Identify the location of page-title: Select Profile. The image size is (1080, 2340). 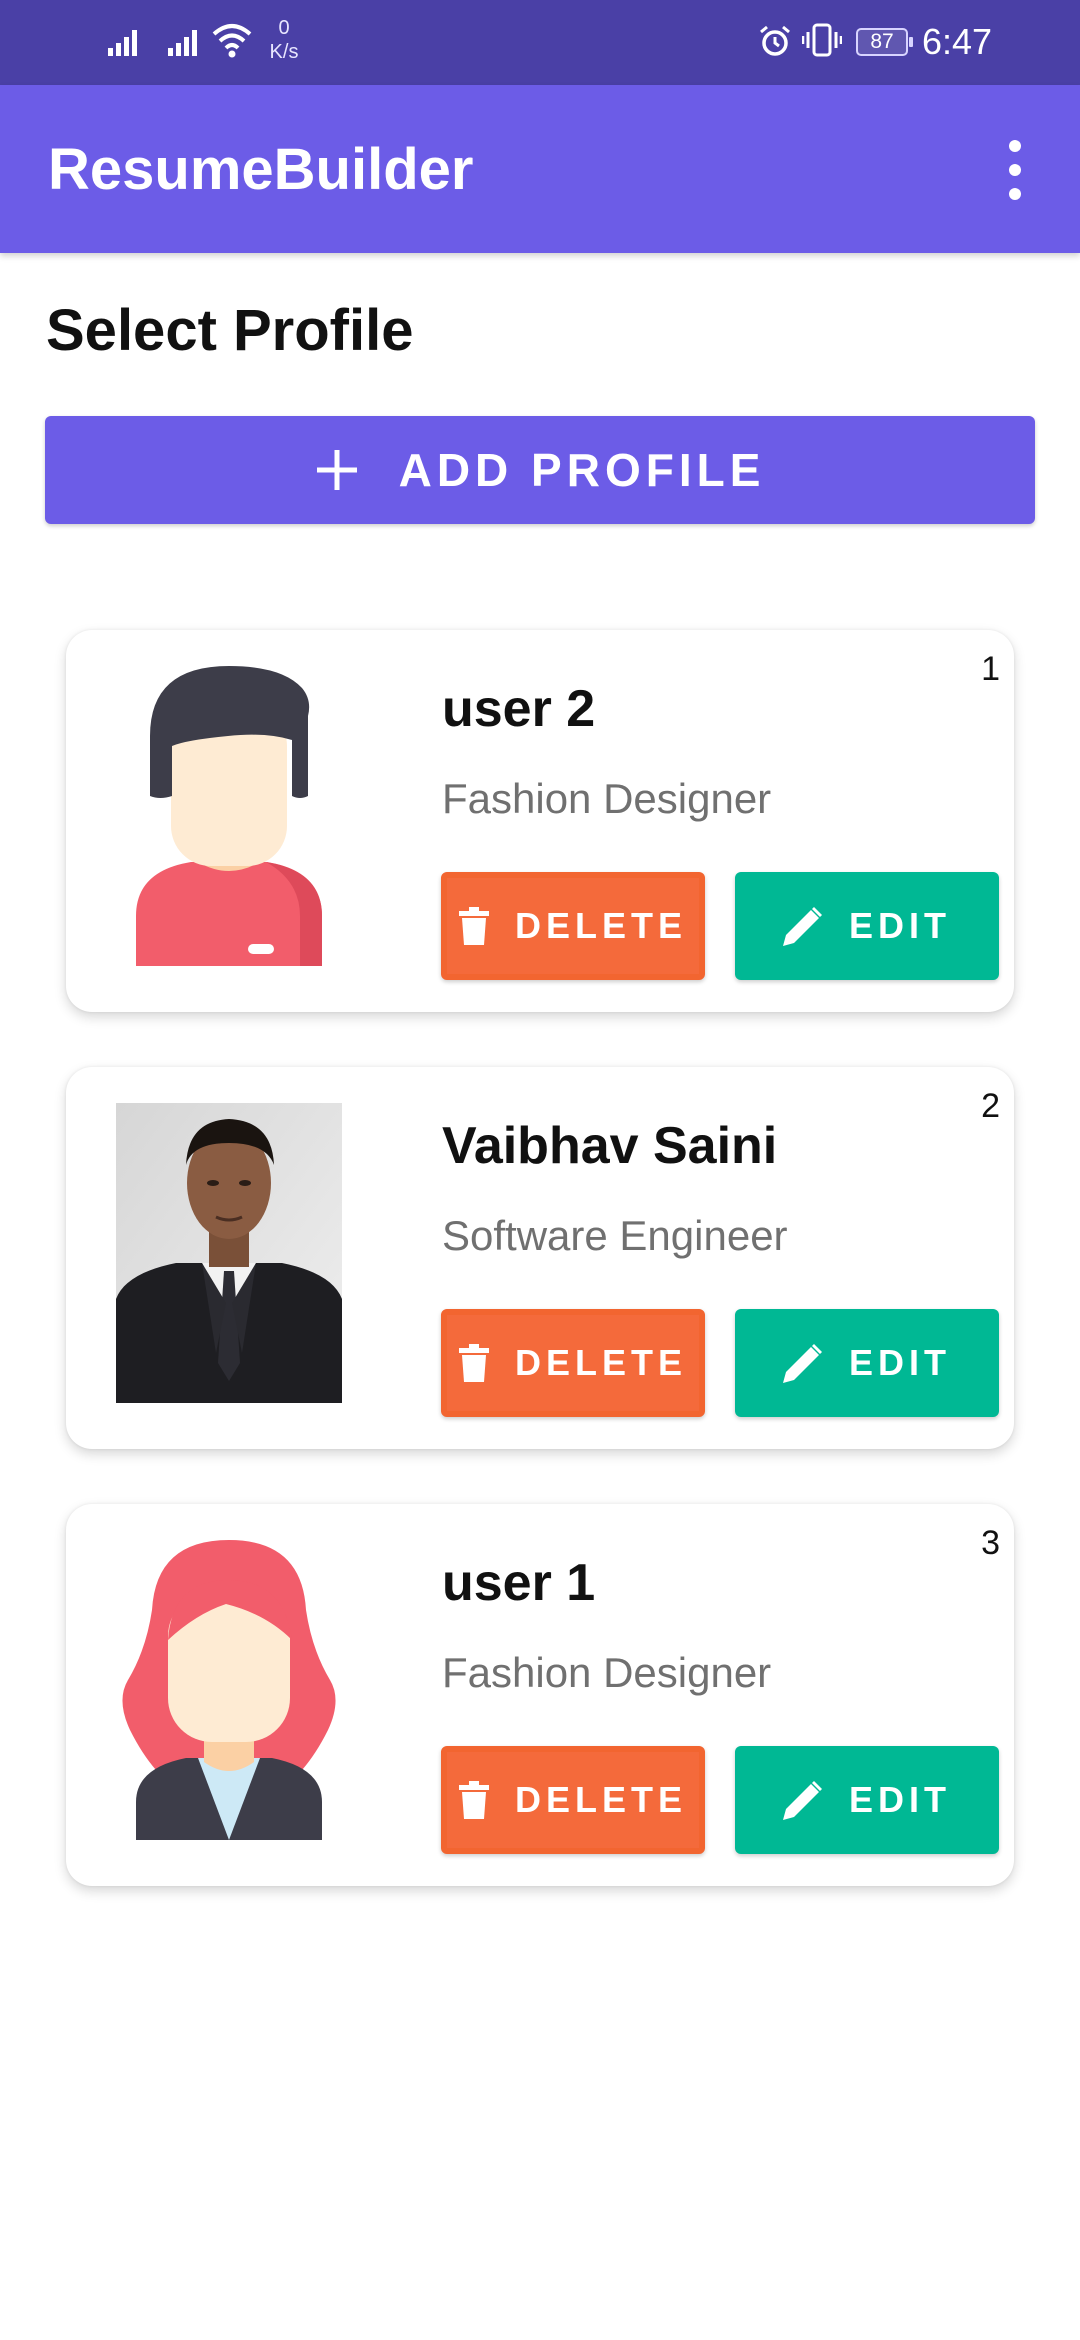
(230, 330).